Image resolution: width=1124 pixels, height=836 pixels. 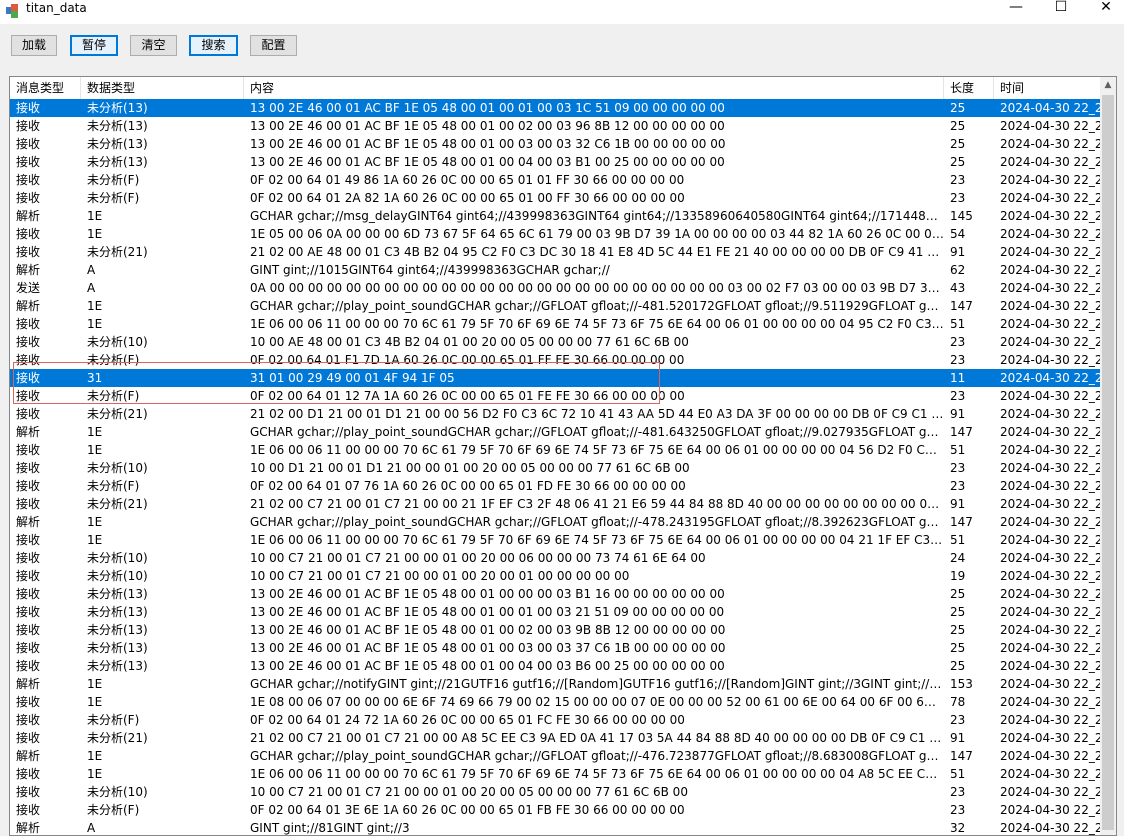 What do you see at coordinates (34, 45) in the screenshot?
I see `load-button: 加载` at bounding box center [34, 45].